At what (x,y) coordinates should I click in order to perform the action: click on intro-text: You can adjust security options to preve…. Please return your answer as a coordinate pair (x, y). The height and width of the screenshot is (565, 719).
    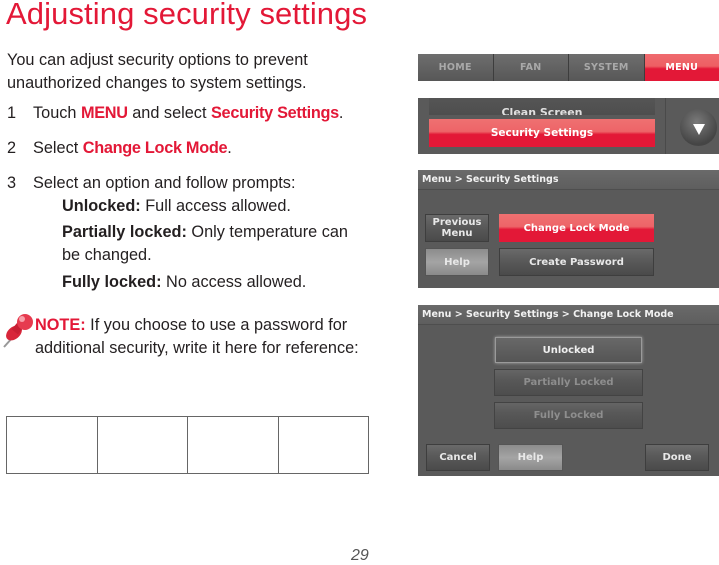
    Looking at the image, I should click on (157, 71).